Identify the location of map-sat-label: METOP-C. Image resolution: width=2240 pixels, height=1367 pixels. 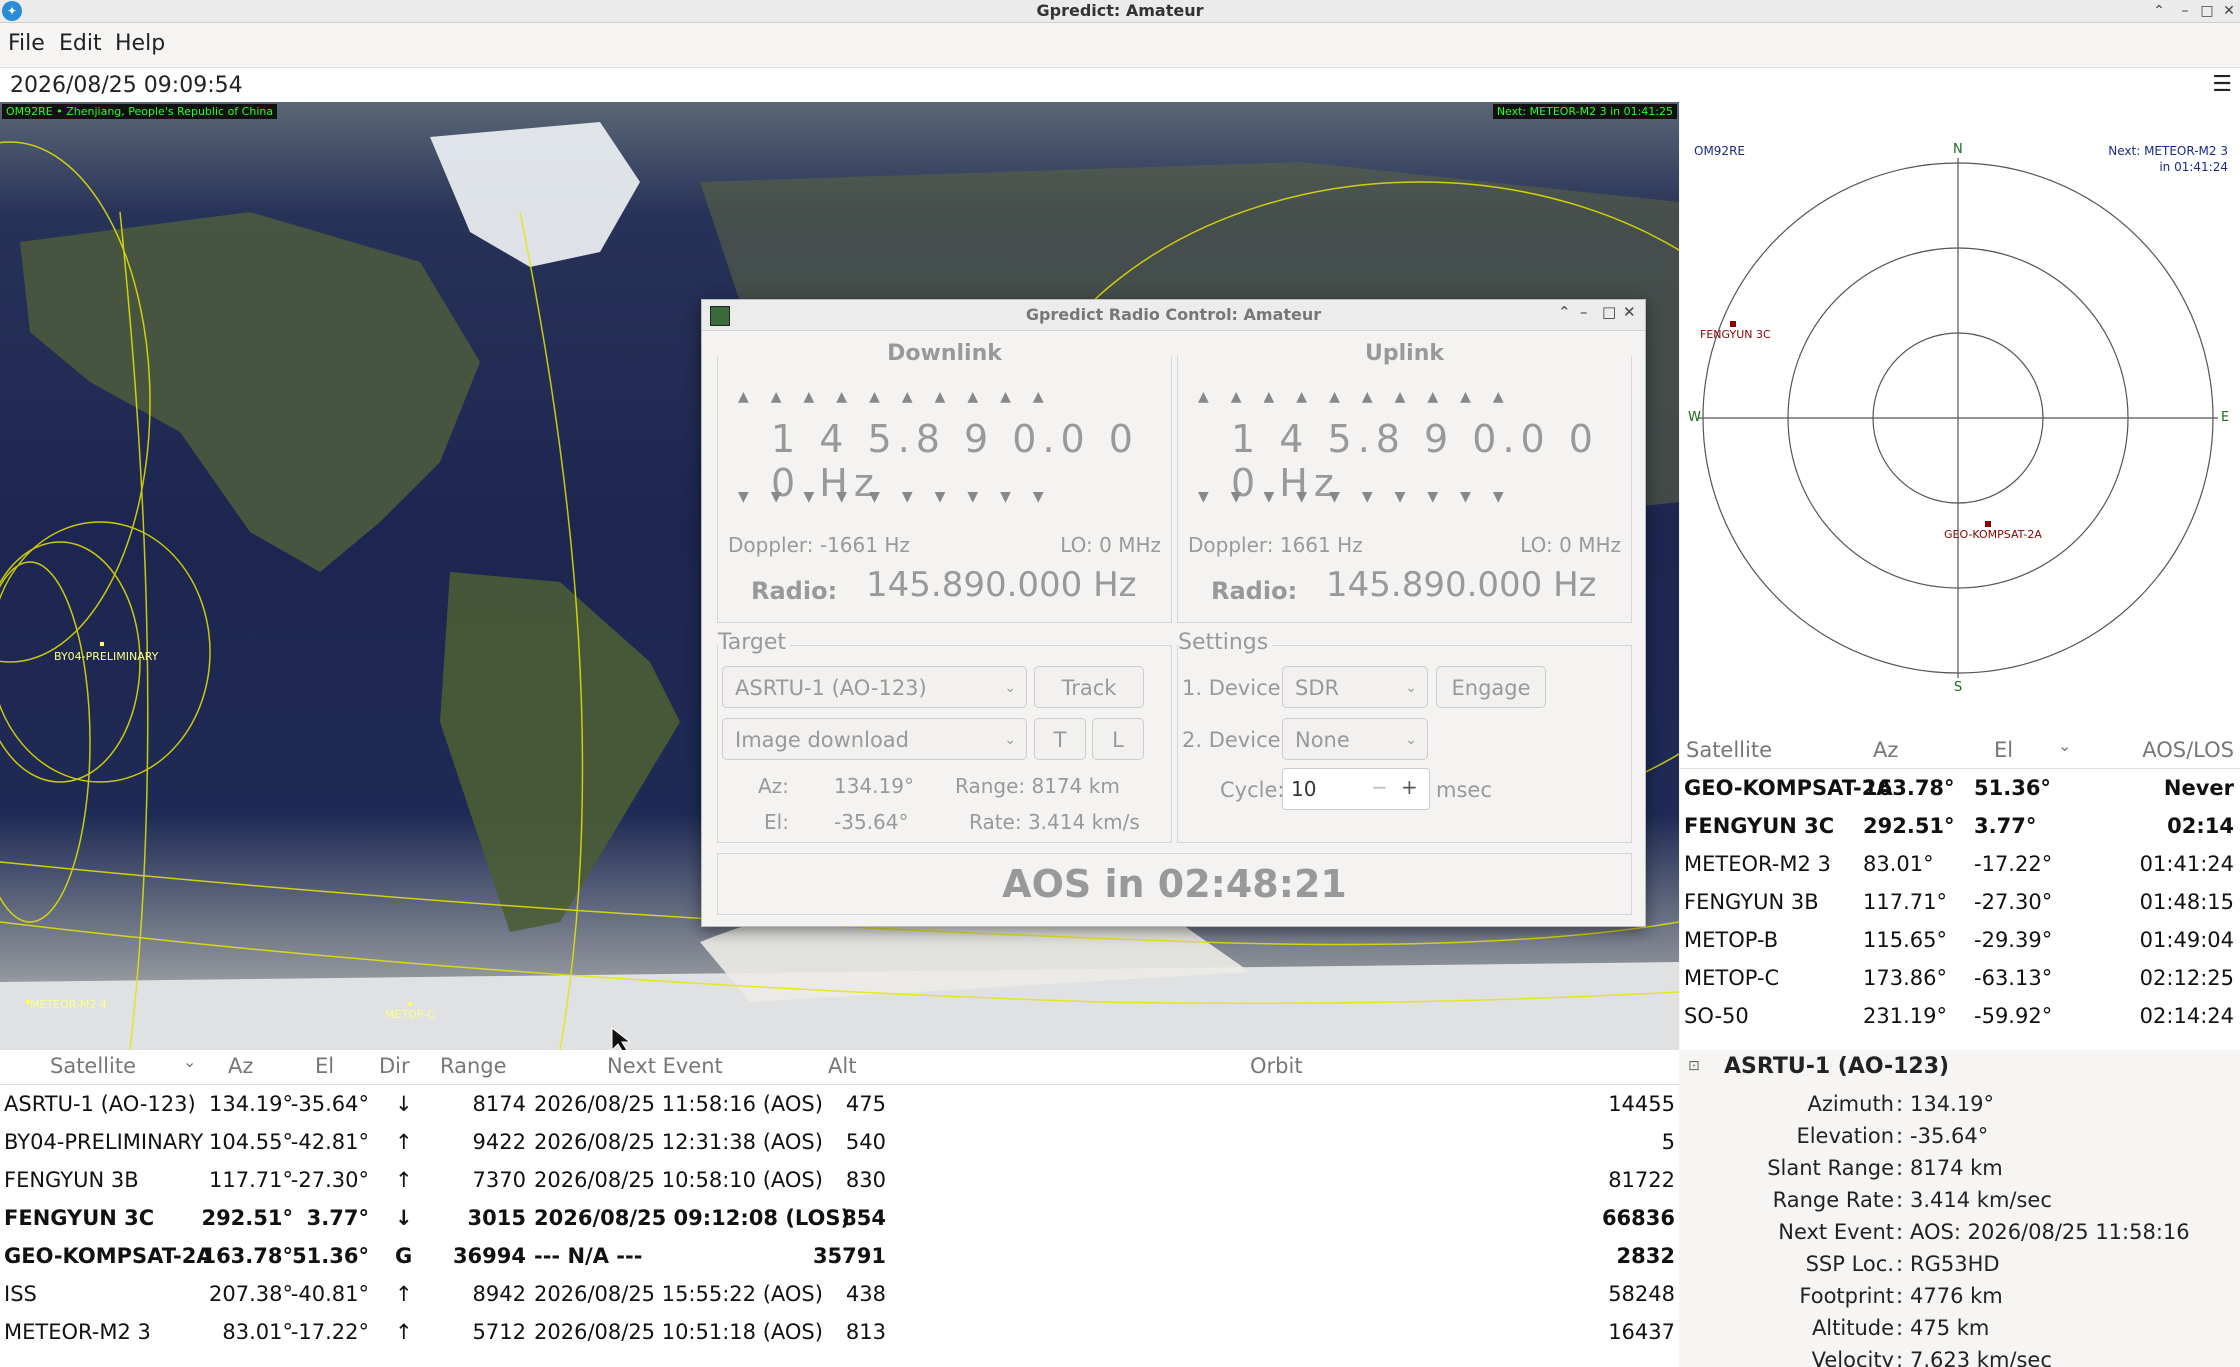
(410, 1014).